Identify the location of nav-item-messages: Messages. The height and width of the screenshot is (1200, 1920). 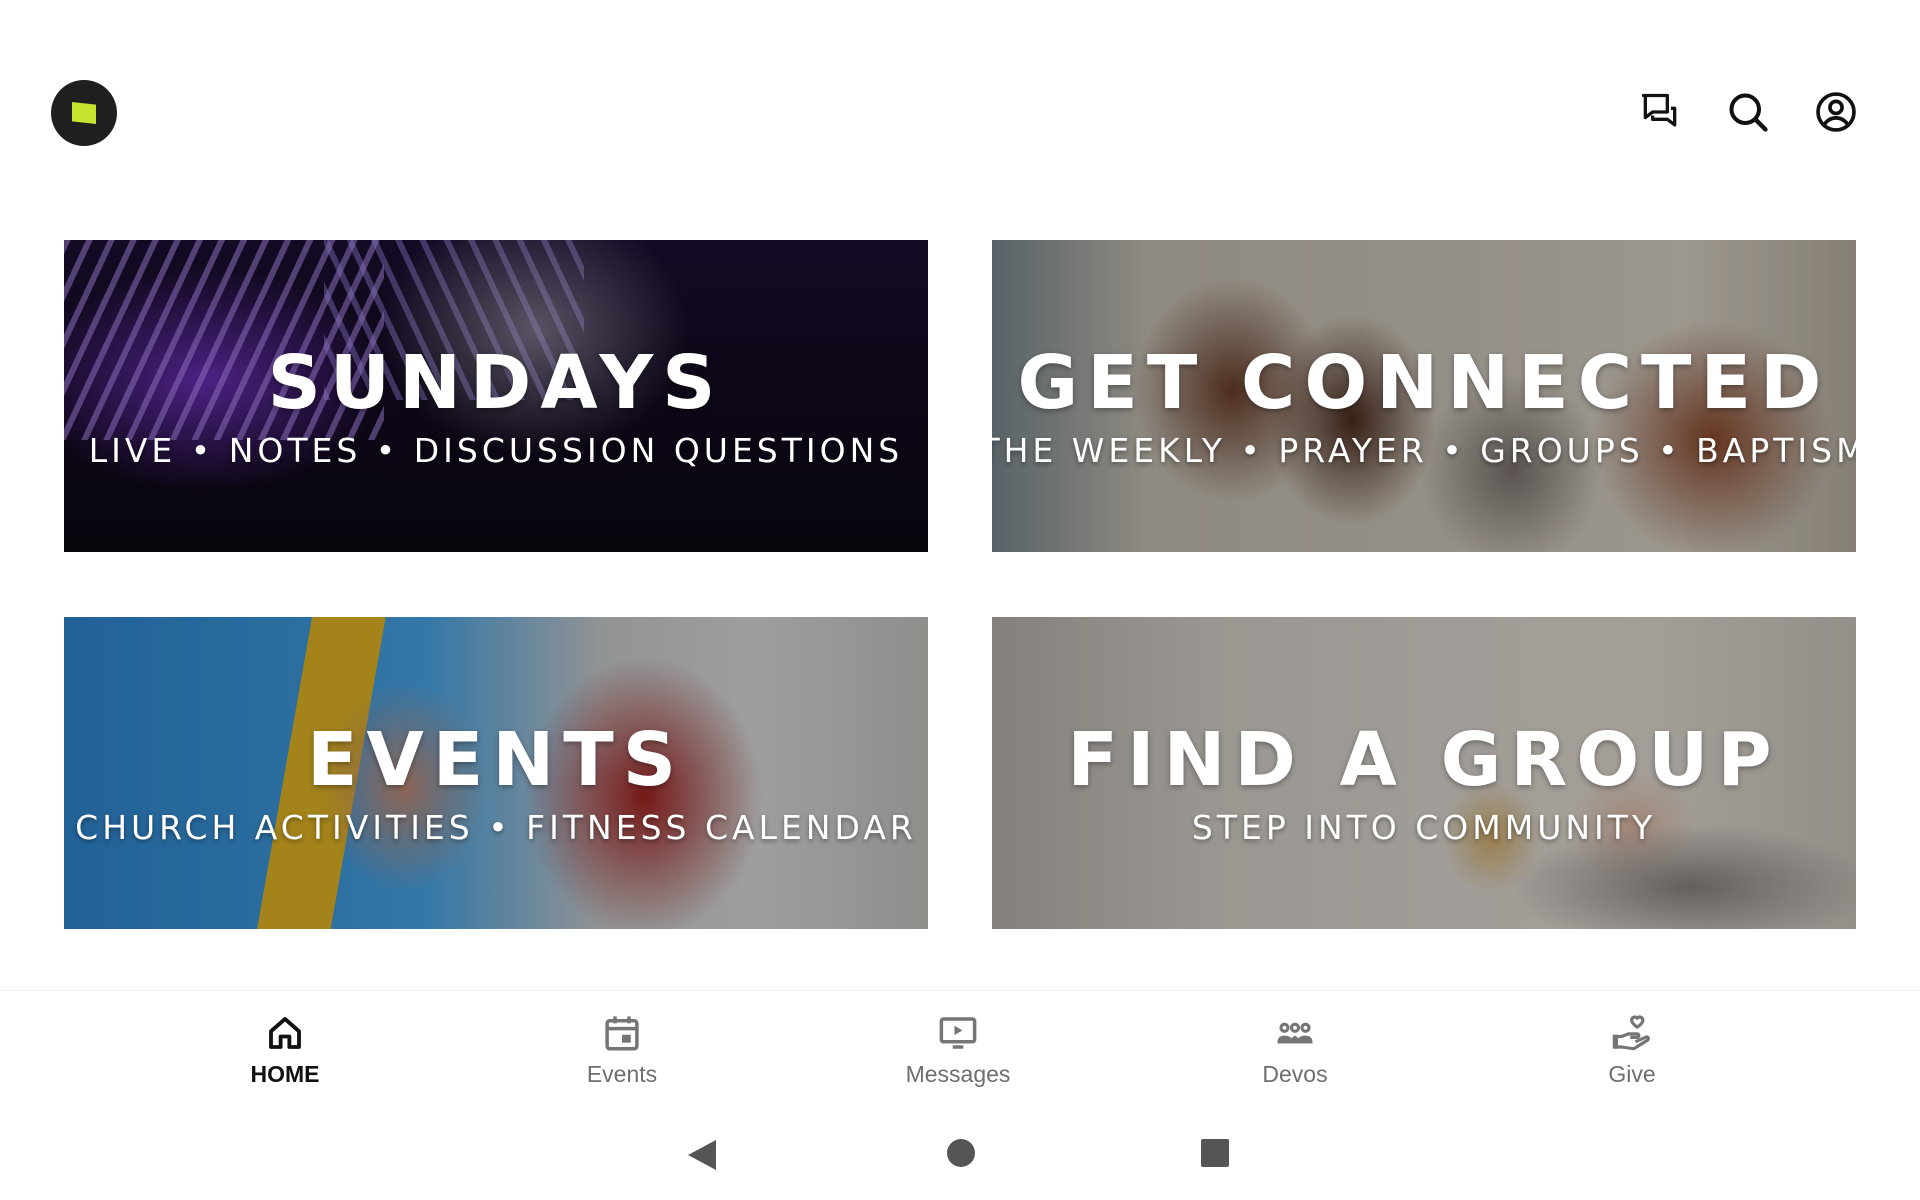
(958, 1051).